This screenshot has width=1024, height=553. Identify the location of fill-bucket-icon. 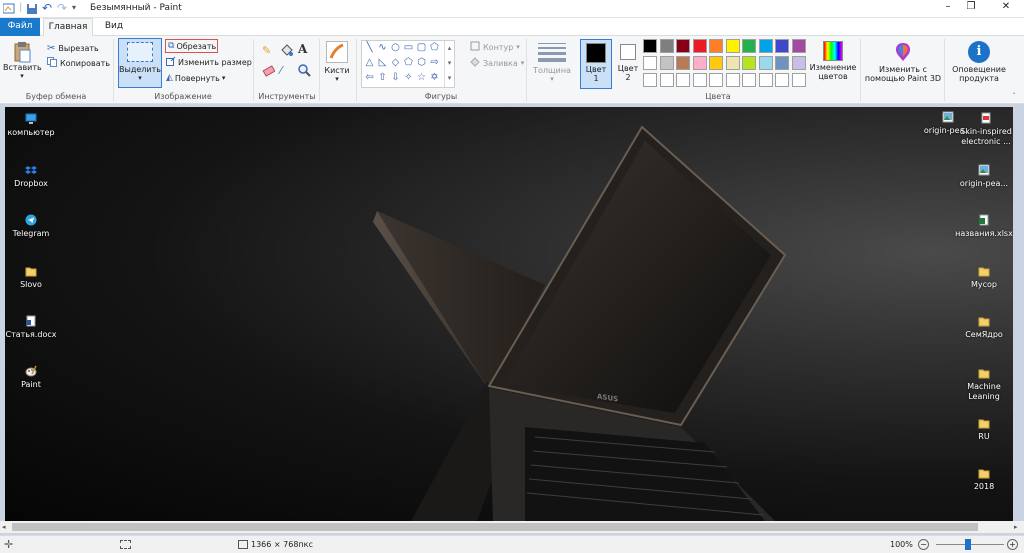
(286, 50).